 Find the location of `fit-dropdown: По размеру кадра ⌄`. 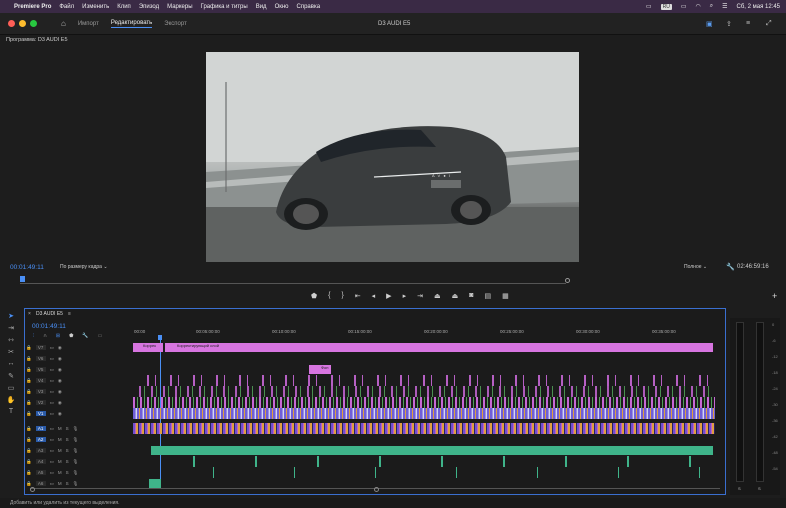

fit-dropdown: По размеру кадра ⌄ is located at coordinates (84, 267).